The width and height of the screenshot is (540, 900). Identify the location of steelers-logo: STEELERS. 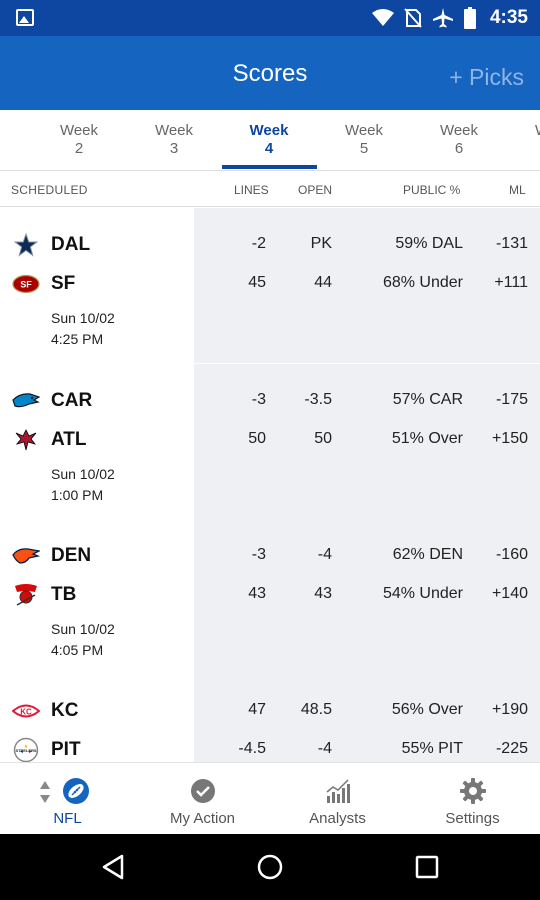
(26, 749).